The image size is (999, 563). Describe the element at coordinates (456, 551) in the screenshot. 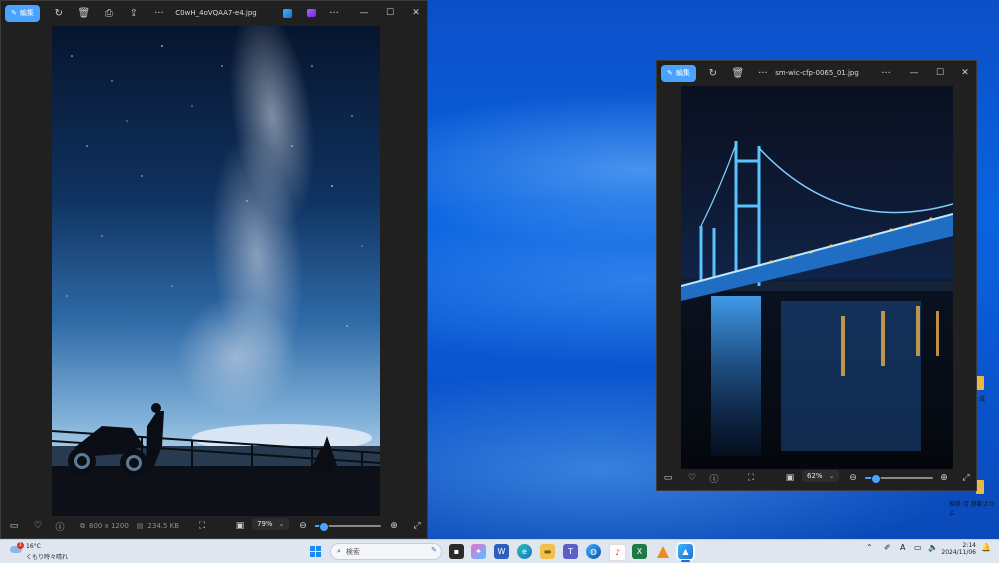

I see `task-view-button: ▪` at that location.